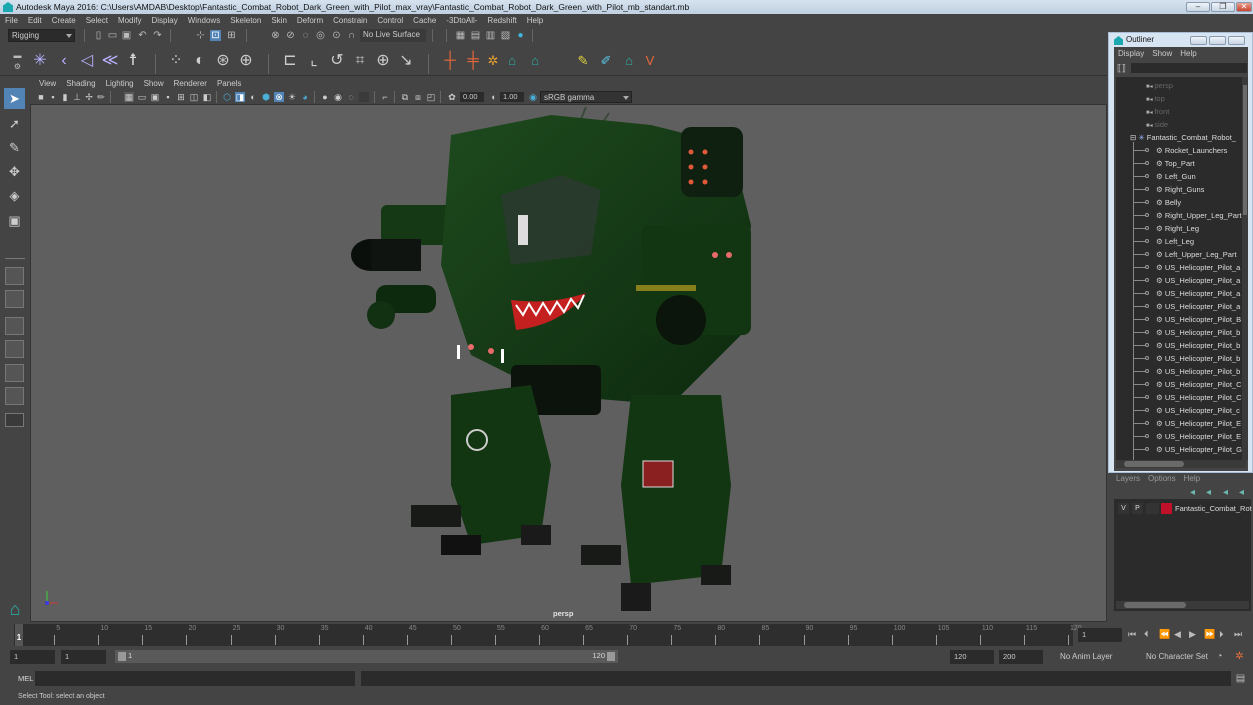  What do you see at coordinates (406, 61) in the screenshot?
I see `pole-vector-icon: ↘` at bounding box center [406, 61].